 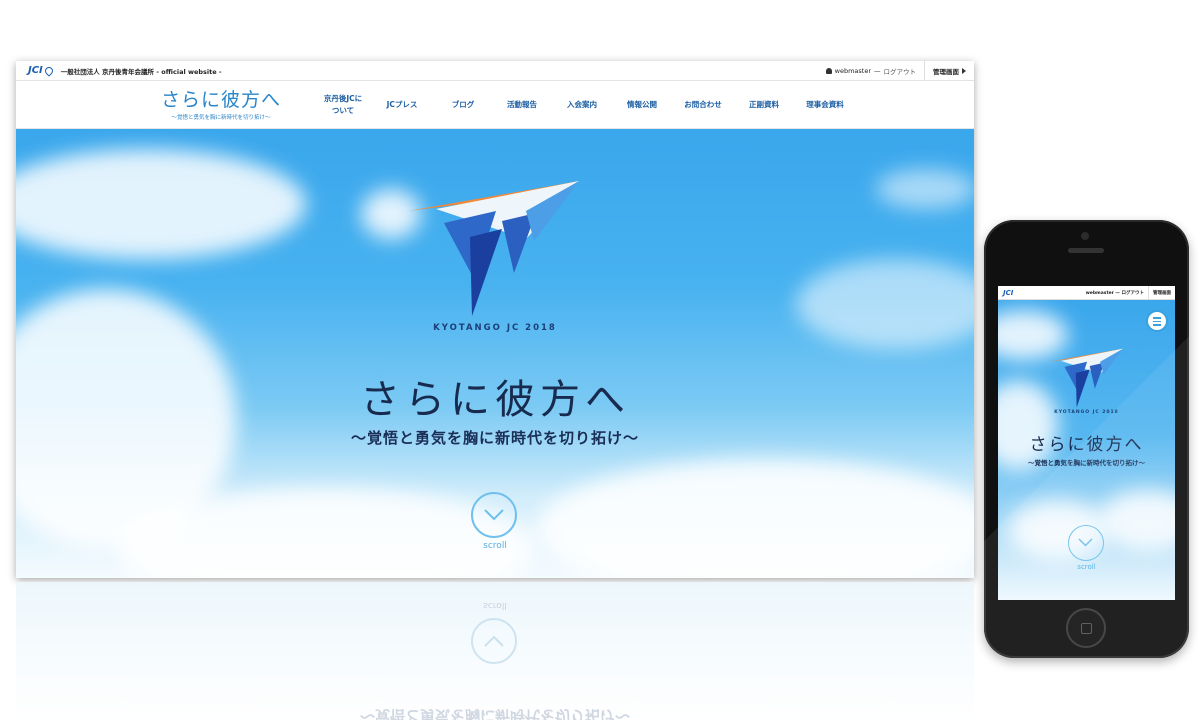 I want to click on phone-emblem-caption: KYOTANGO JC 2018, so click(x=1086, y=412).